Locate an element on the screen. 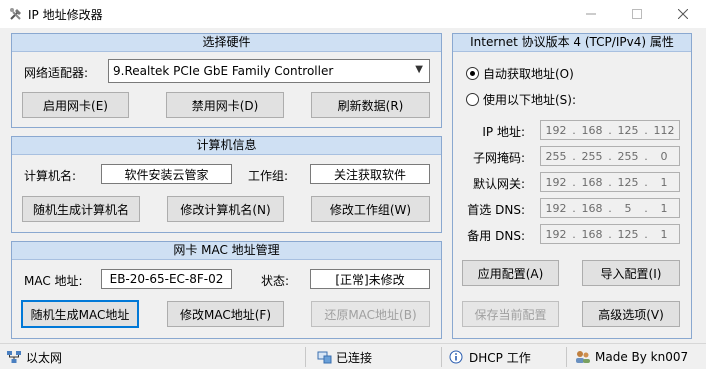 The height and width of the screenshot is (369, 706). network-icon is located at coordinates (14, 357).